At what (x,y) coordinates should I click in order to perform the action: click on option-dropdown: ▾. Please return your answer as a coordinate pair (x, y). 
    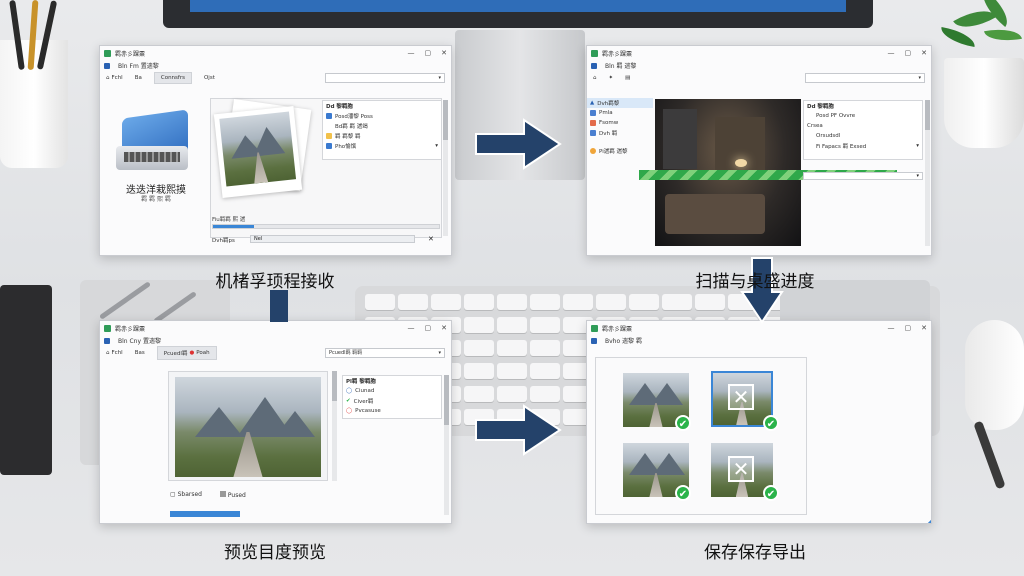
    Looking at the image, I should click on (863, 176).